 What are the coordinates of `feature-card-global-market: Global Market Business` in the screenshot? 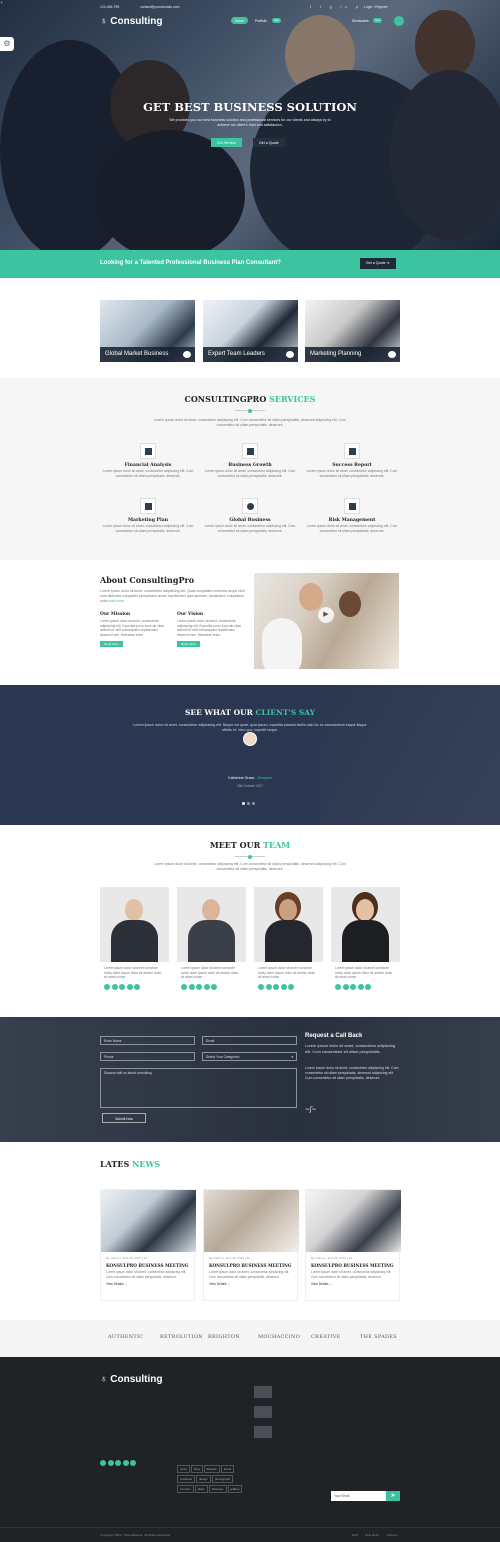 It's located at (147, 331).